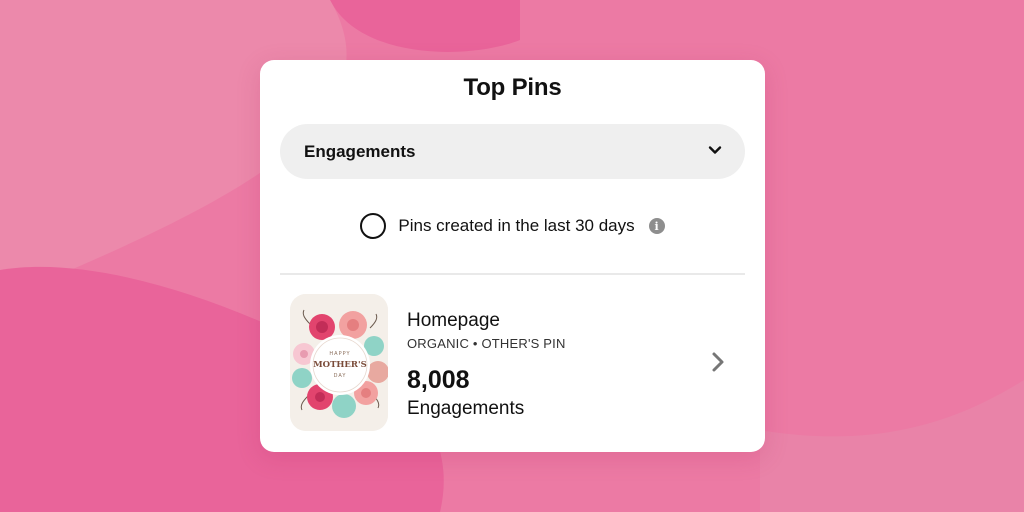 The height and width of the screenshot is (512, 1024). Describe the element at coordinates (656, 226) in the screenshot. I see `info-icon: i` at that location.